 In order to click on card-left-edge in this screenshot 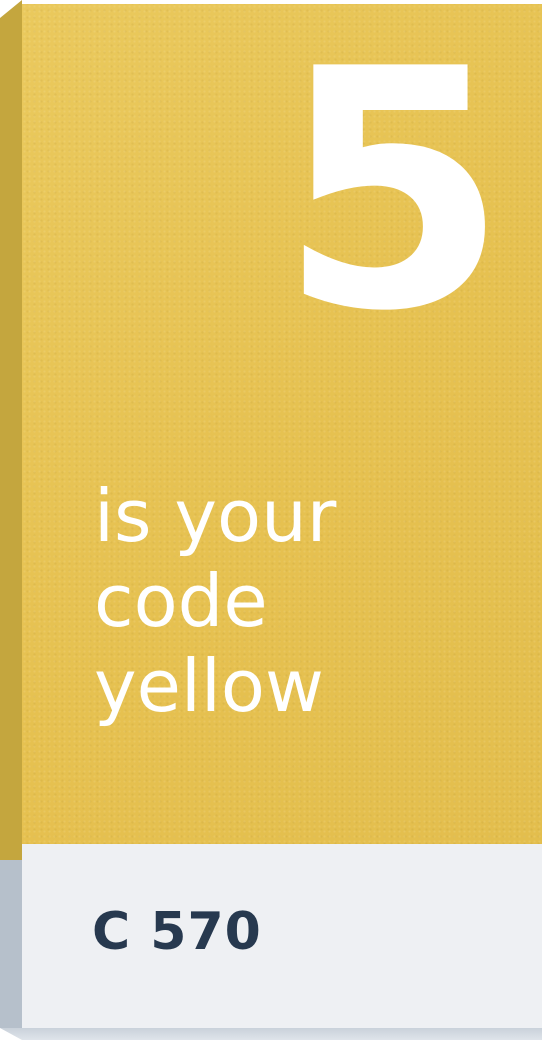, I will do `click(11, 430)`.